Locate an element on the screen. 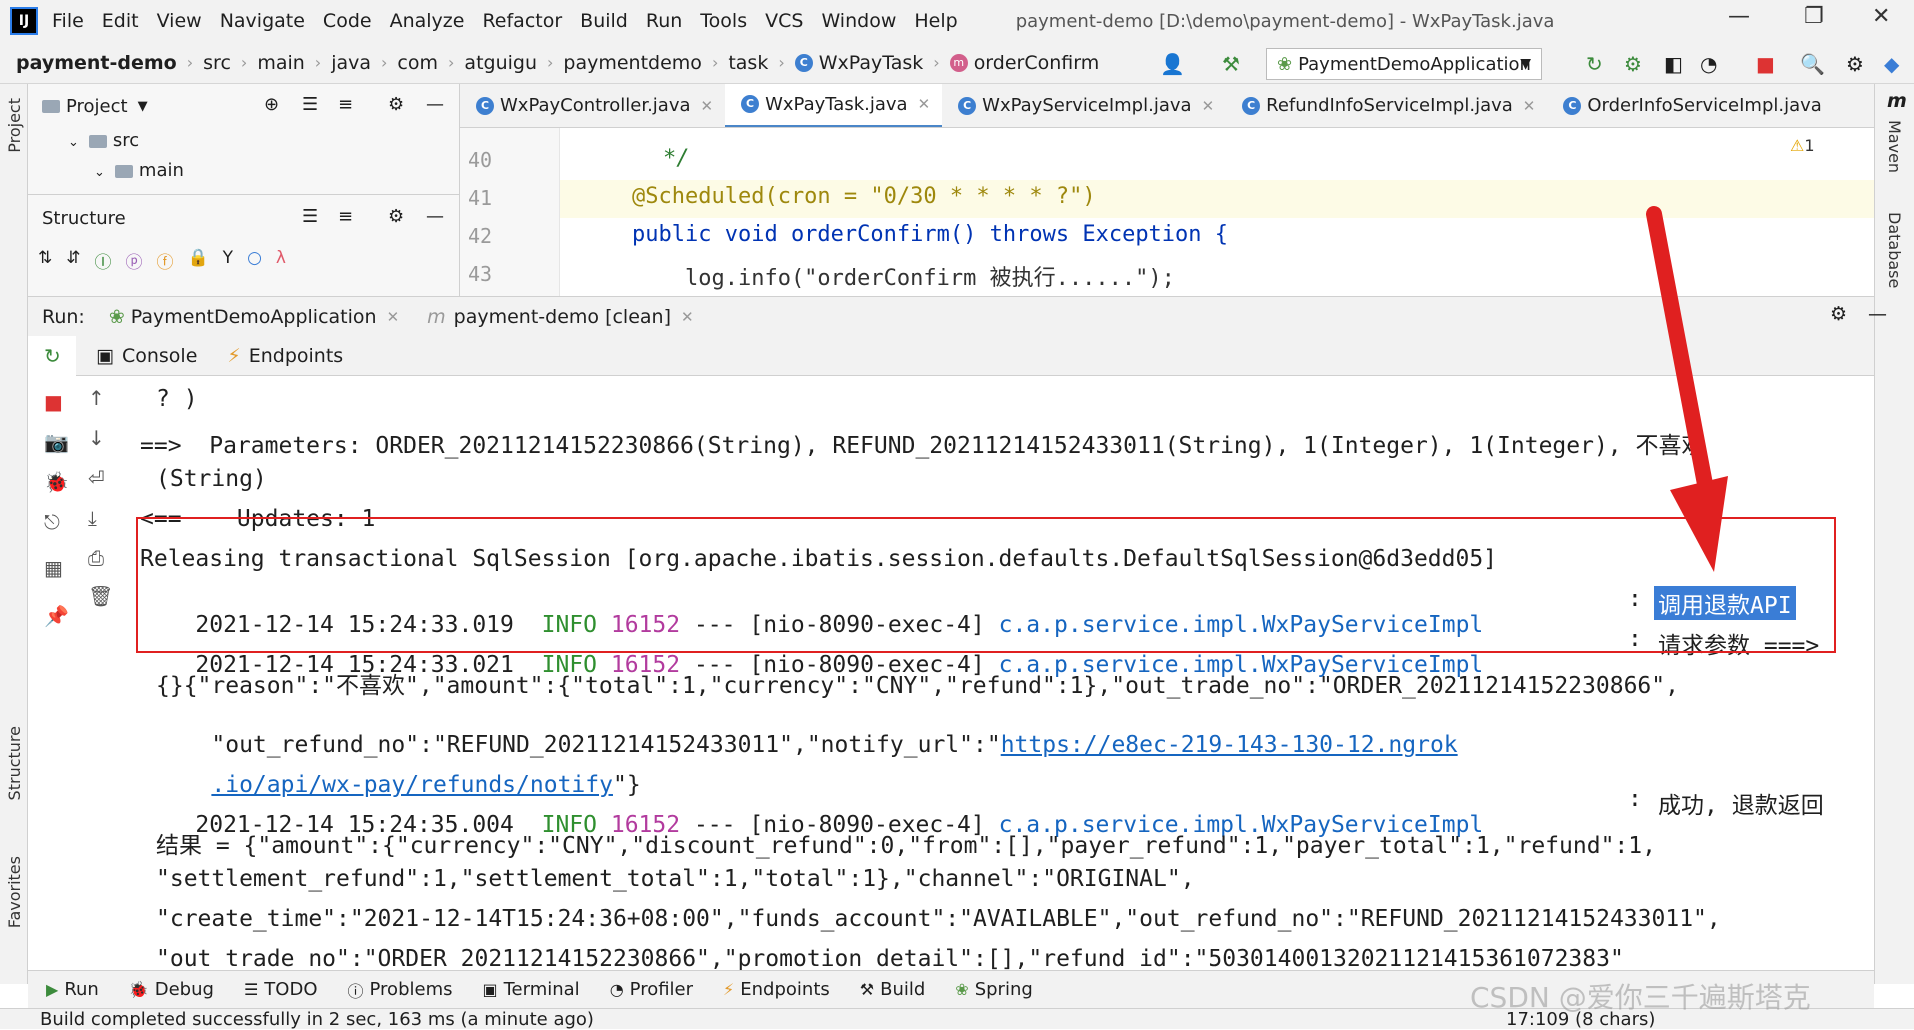  show-fields-icon: ⓕ is located at coordinates (165, 260).